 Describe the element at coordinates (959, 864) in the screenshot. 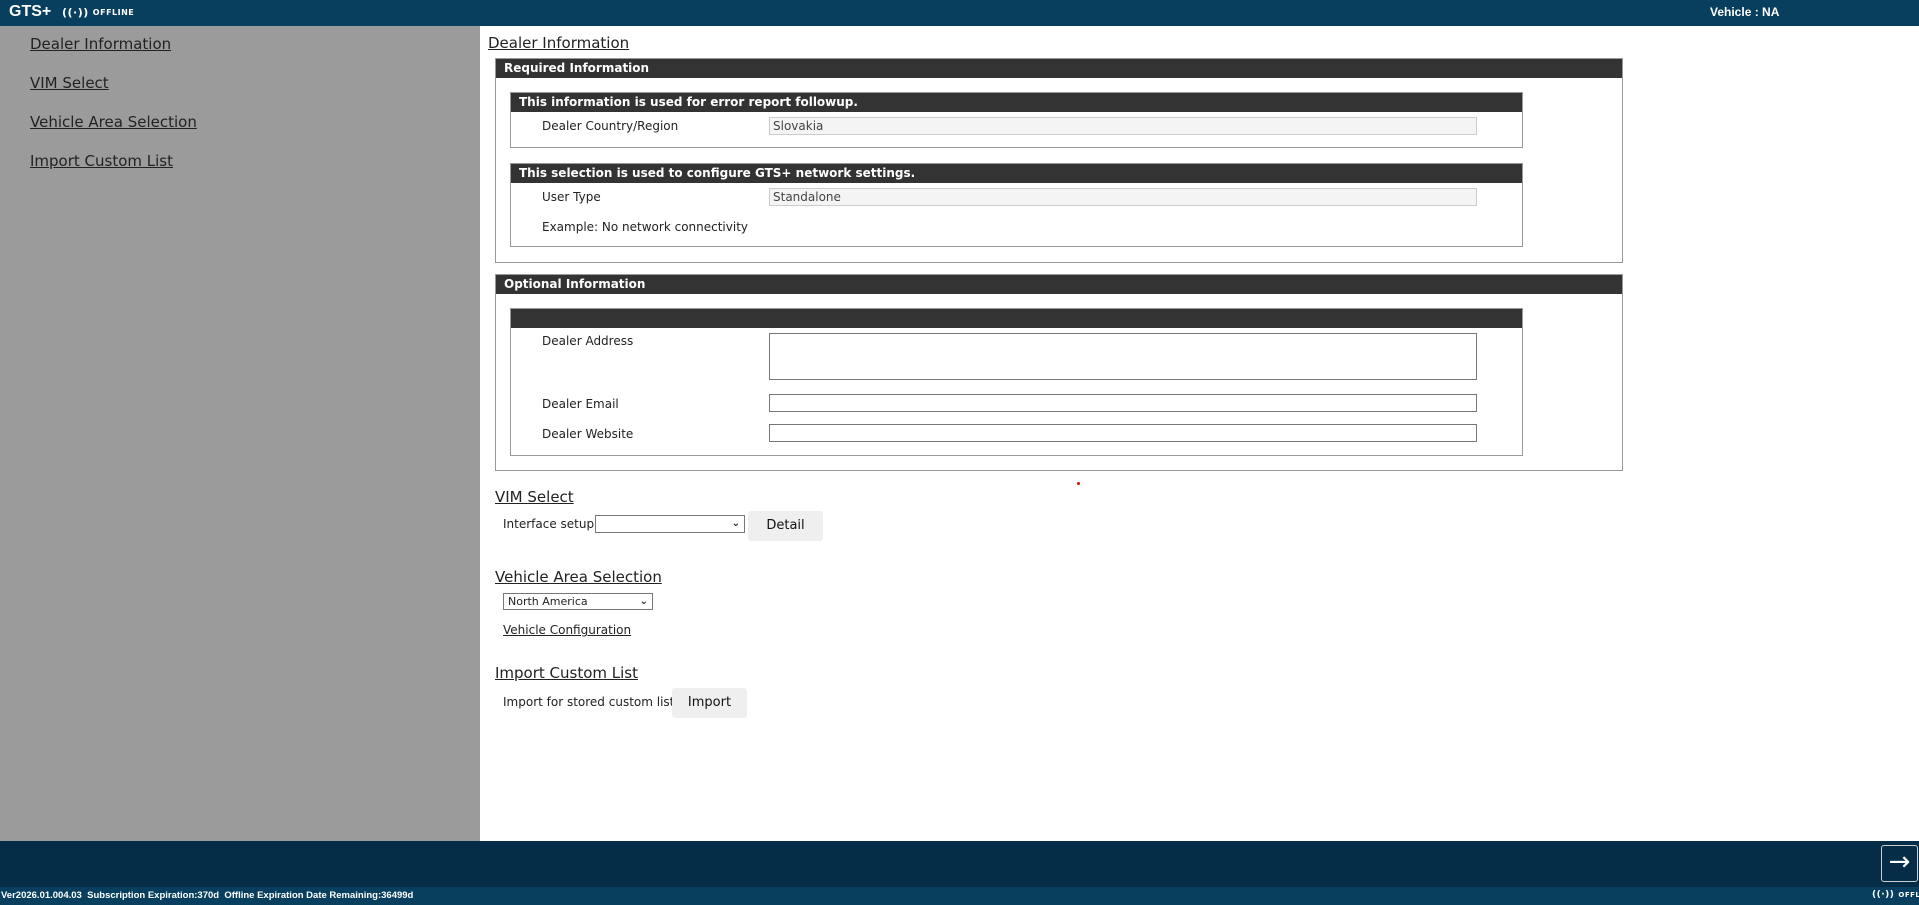

I see `bottom-bar` at that location.